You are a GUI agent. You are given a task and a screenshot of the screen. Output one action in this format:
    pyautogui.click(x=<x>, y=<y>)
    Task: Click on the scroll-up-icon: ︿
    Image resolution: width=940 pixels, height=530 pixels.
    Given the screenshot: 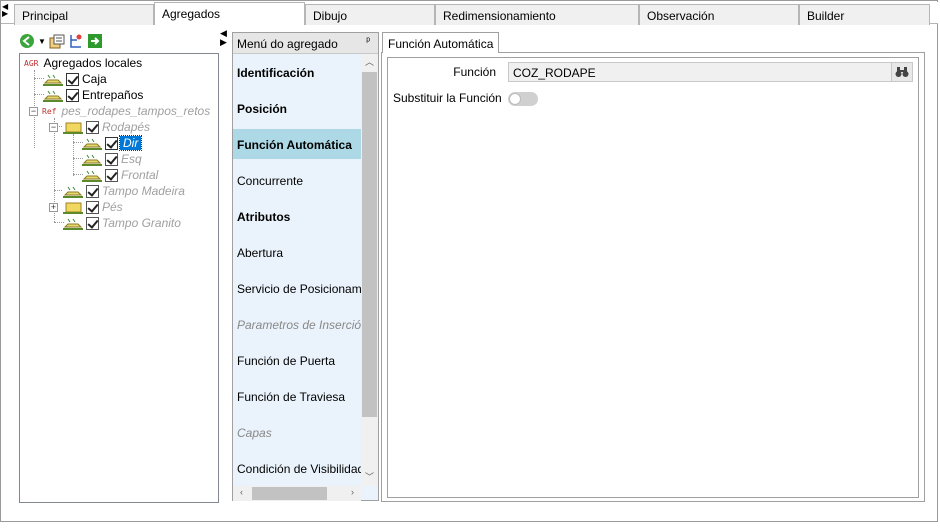 What is the action you would take?
    pyautogui.click(x=369, y=62)
    